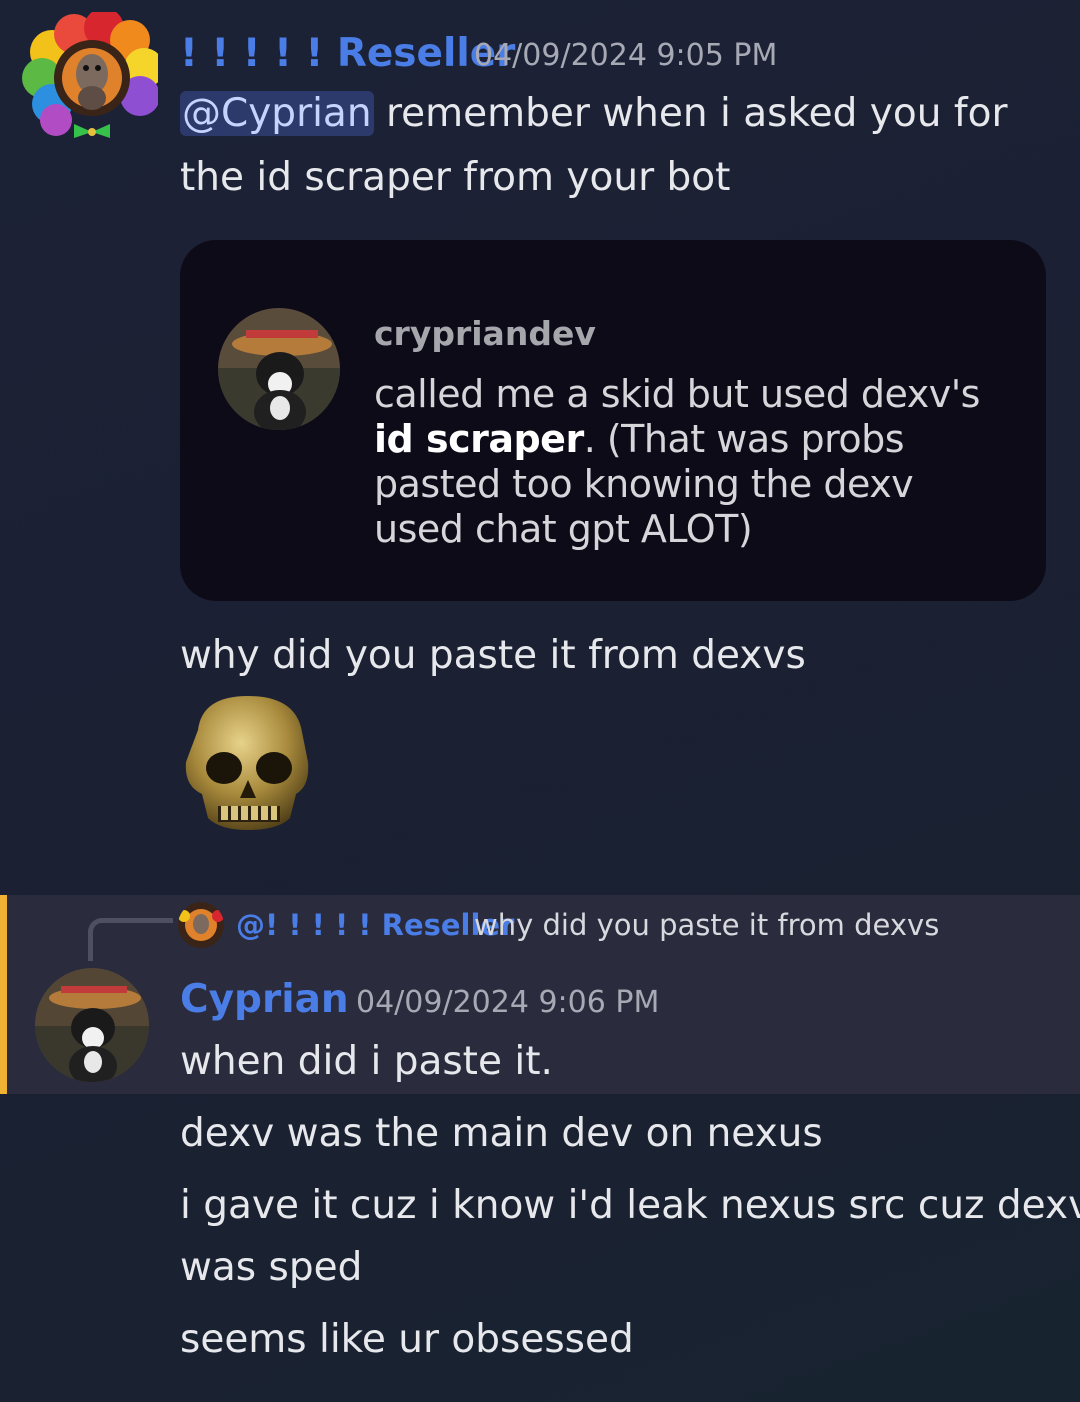 The image size is (1080, 1402). Describe the element at coordinates (130, 939) in the screenshot. I see `reply-connector-line` at that location.